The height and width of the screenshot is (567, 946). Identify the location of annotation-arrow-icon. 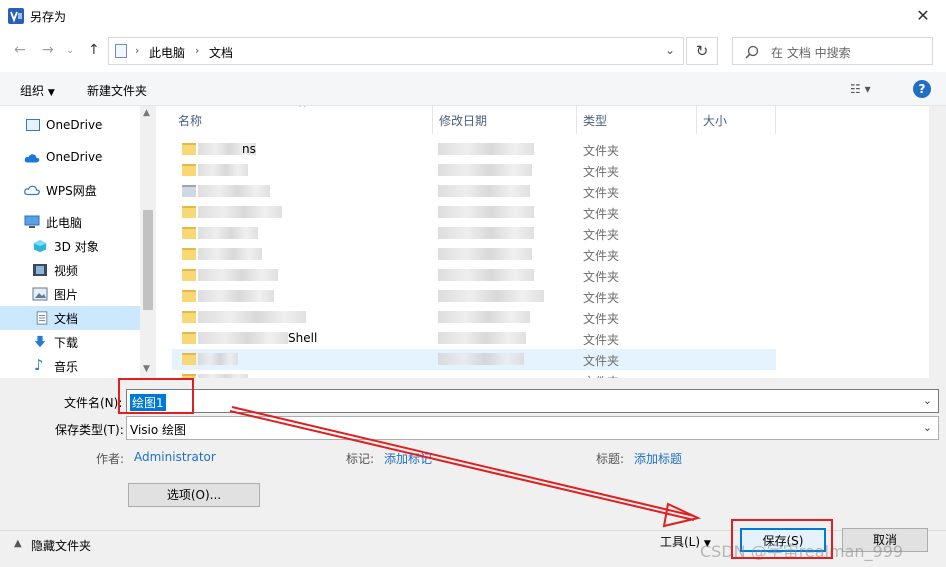
(465, 467).